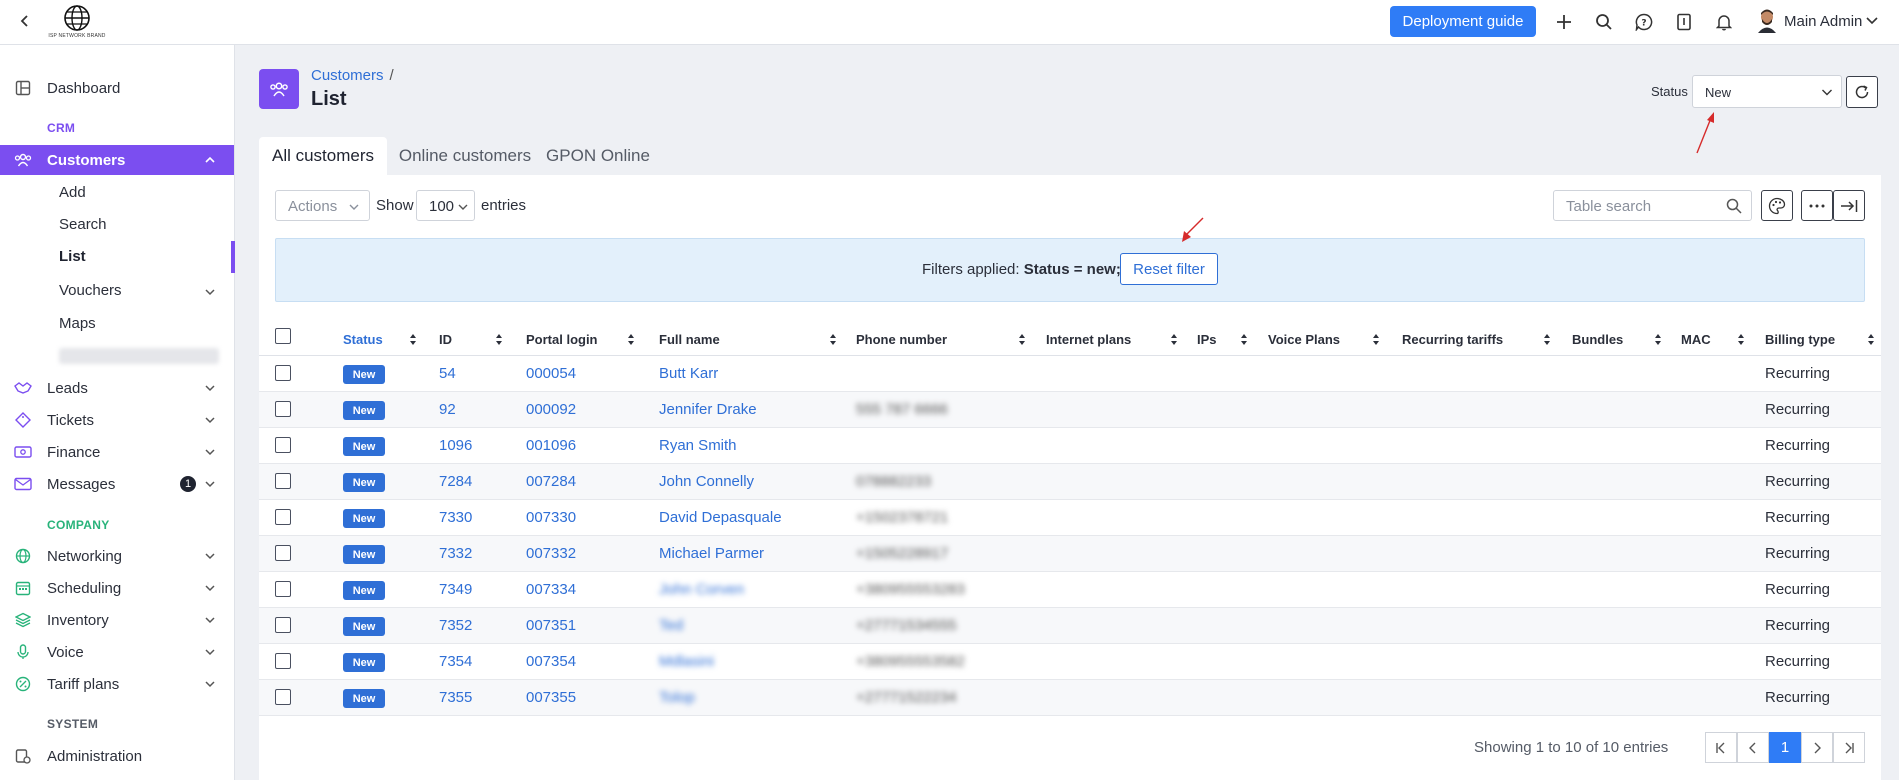  What do you see at coordinates (72, 256) in the screenshot?
I see `sidebar-subitem-list: List` at bounding box center [72, 256].